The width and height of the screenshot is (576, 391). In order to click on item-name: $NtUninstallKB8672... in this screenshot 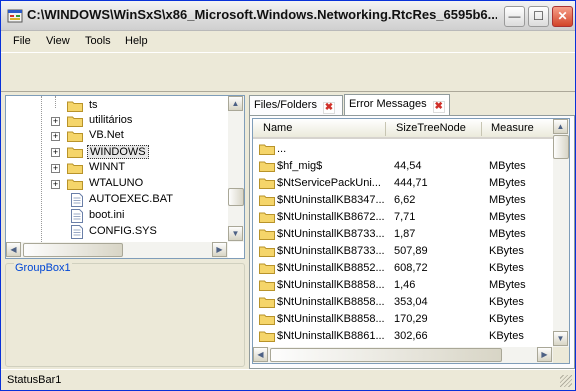, I will do `click(331, 217)`.